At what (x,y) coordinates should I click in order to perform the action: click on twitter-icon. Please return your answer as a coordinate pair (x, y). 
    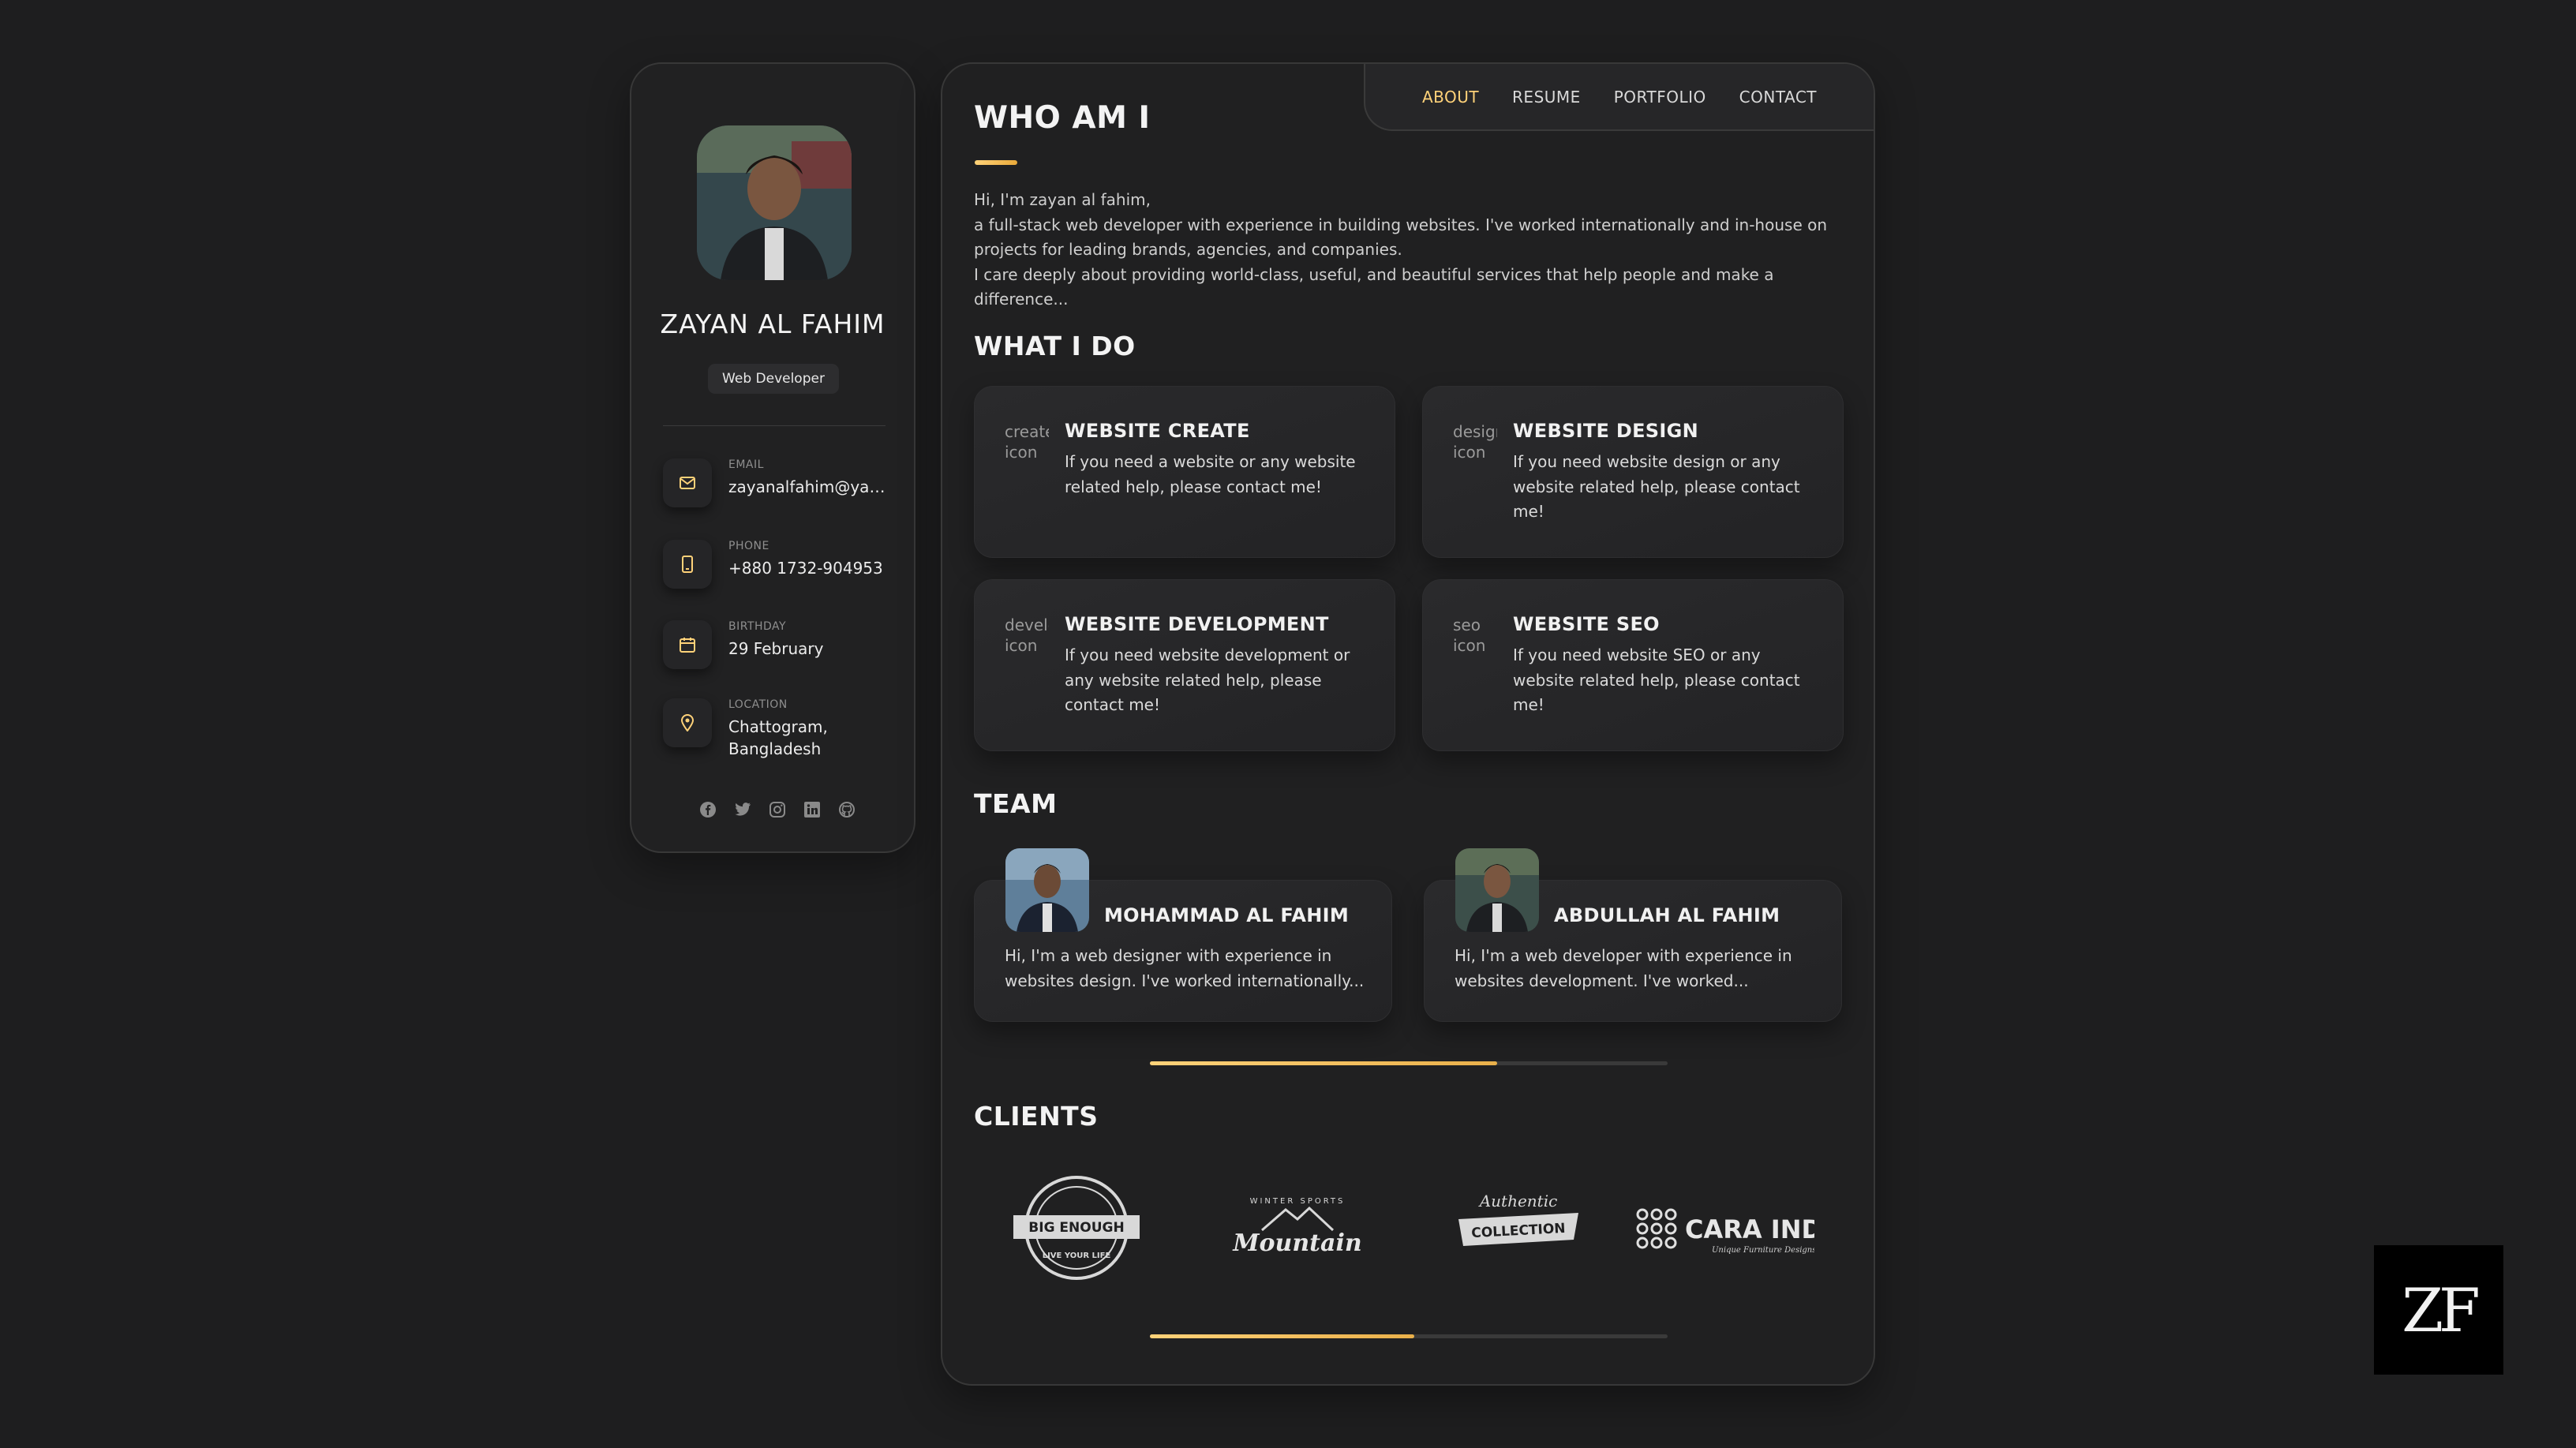
    Looking at the image, I should click on (742, 809).